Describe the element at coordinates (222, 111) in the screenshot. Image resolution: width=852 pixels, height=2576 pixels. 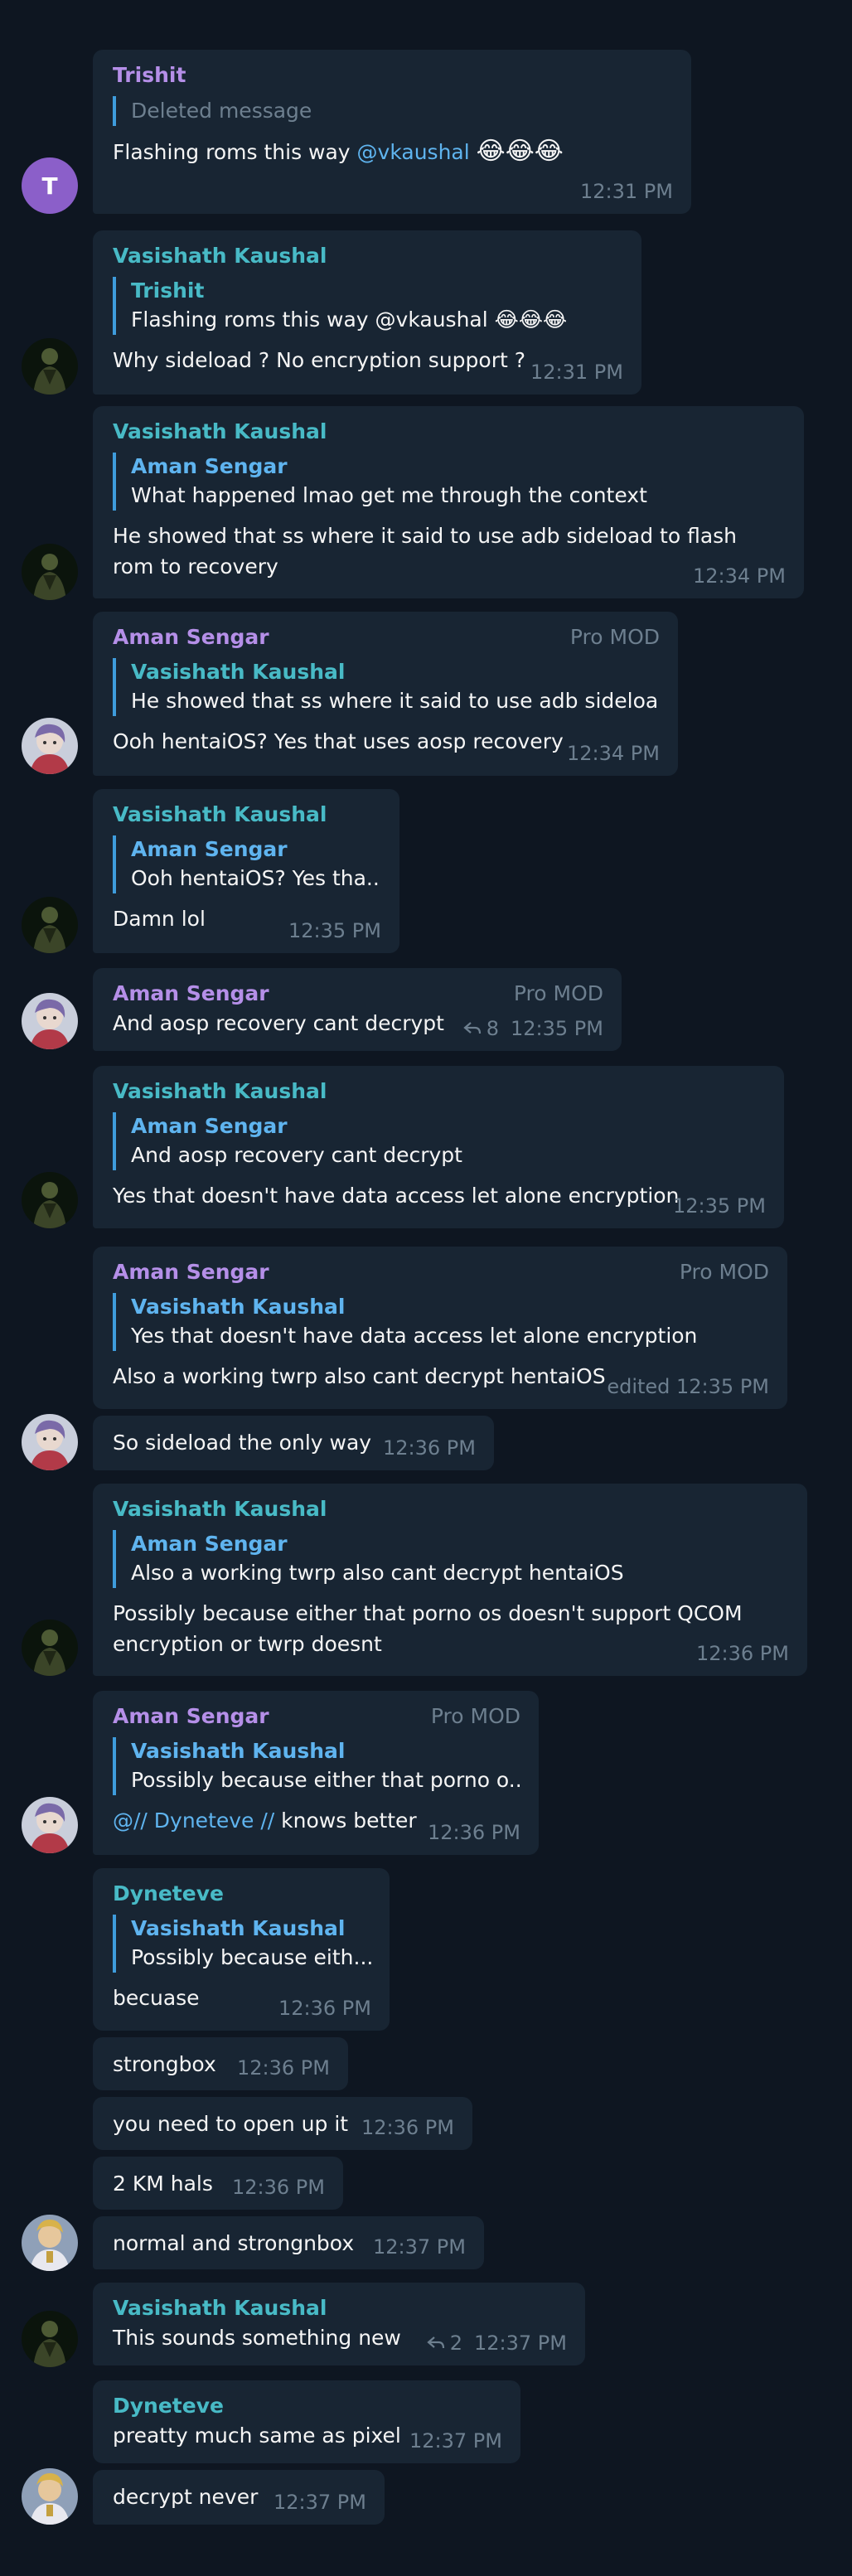
I see `reply-preview-text: Deleted message` at that location.